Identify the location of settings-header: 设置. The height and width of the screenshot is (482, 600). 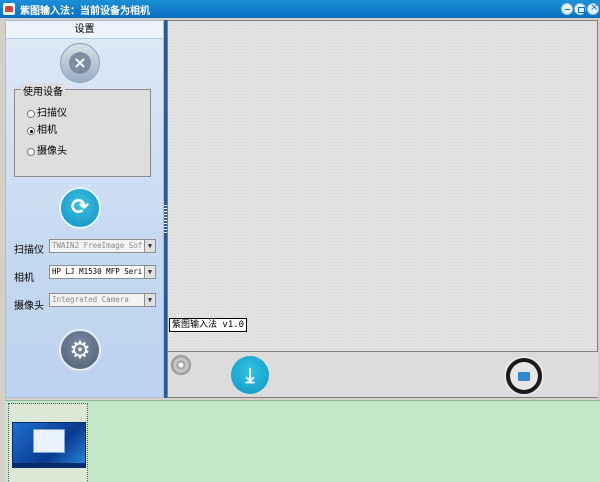
(84, 30).